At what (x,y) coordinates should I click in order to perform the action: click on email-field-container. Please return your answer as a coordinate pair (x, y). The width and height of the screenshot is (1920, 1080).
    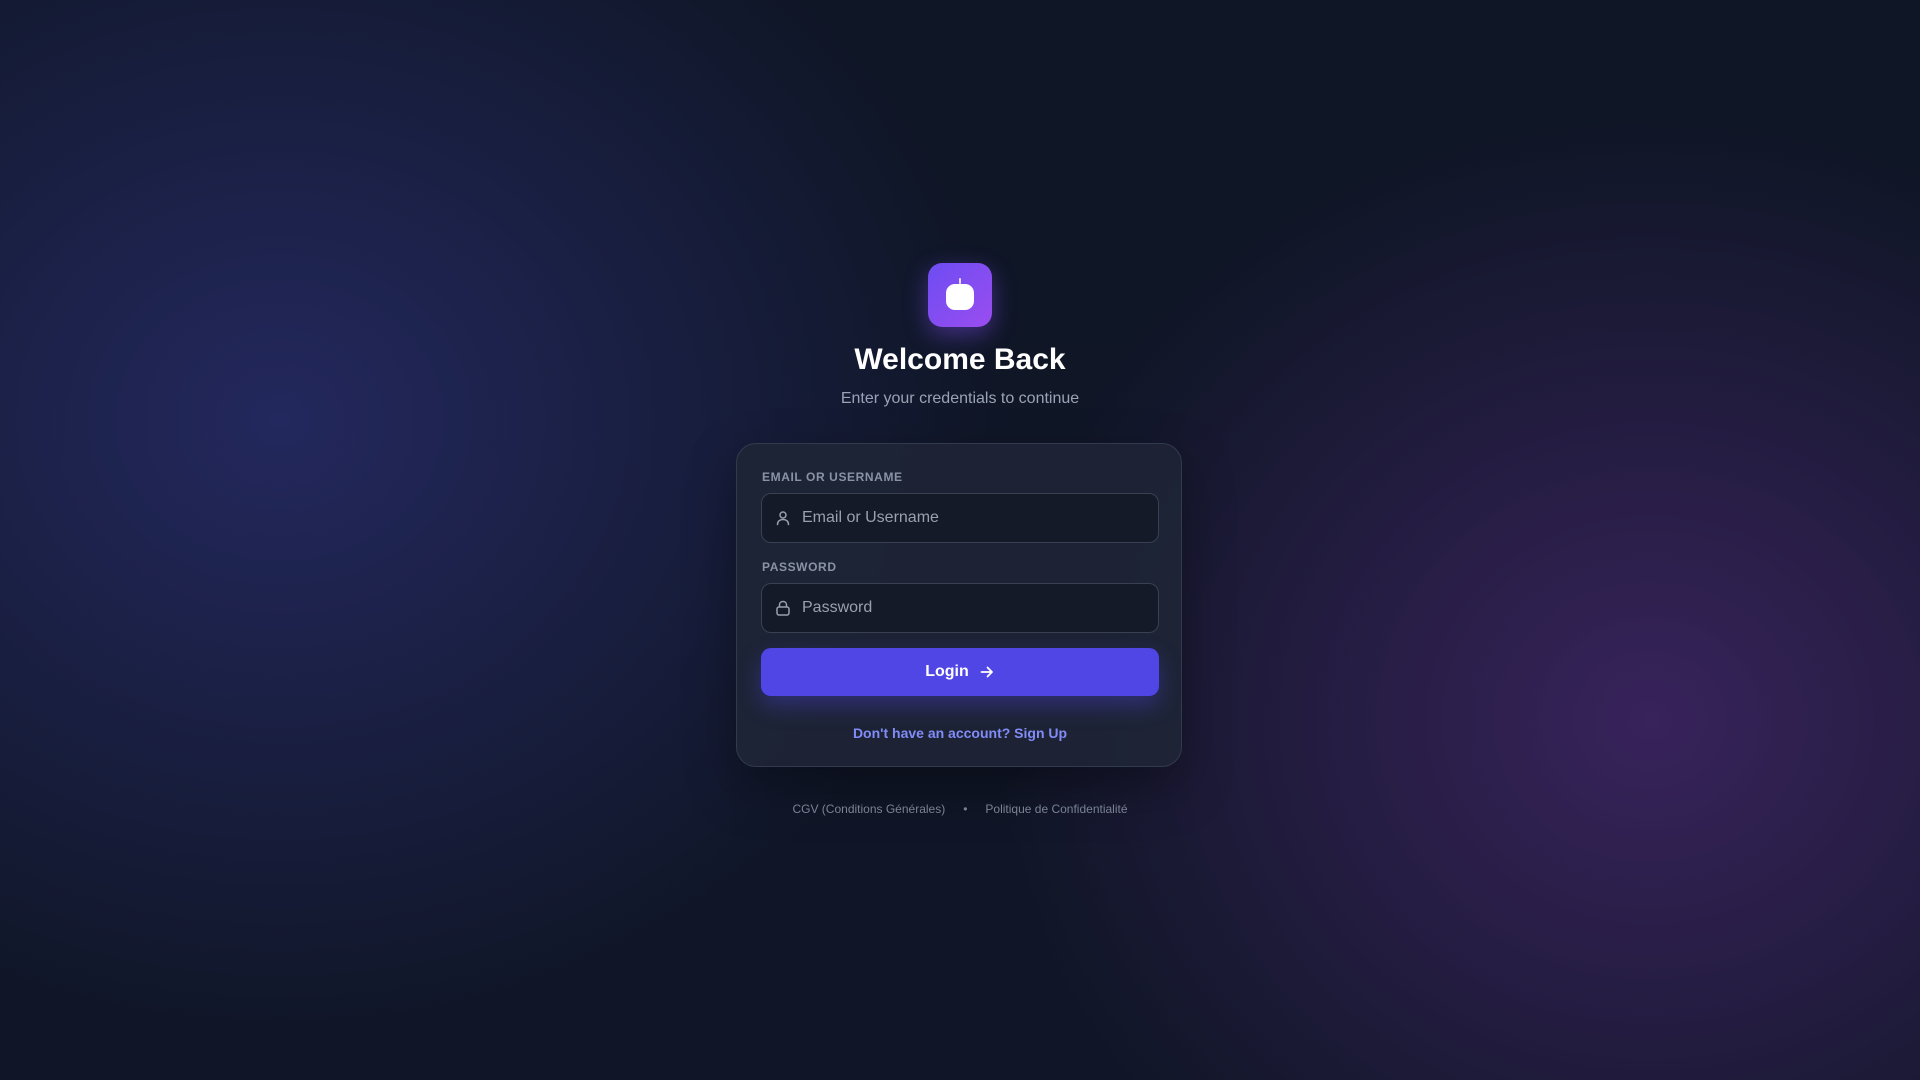
    Looking at the image, I should click on (960, 518).